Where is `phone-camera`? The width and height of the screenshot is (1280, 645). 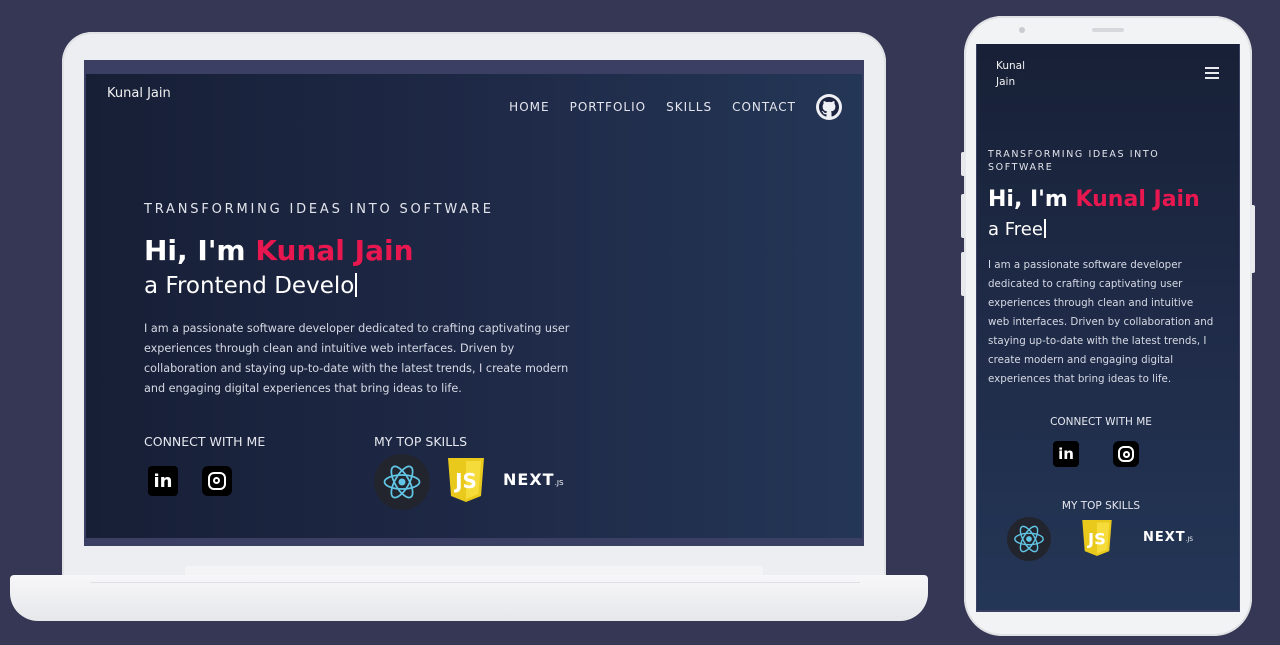
phone-camera is located at coordinates (1022, 30).